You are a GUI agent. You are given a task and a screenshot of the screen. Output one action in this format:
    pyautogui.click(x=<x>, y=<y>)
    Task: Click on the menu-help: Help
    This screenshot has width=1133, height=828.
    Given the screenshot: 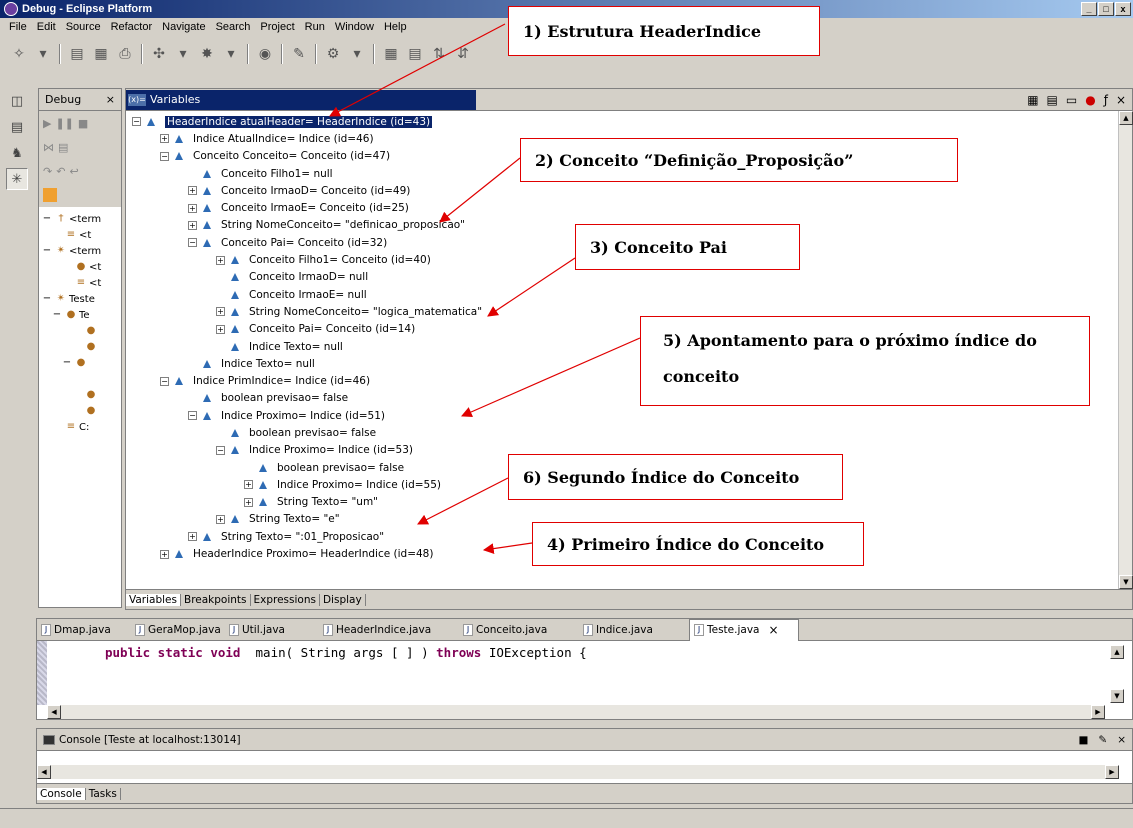 What is the action you would take?
    pyautogui.click(x=395, y=27)
    